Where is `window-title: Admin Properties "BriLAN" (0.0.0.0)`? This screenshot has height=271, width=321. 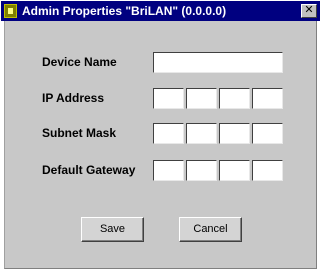 window-title: Admin Properties "BriLAN" (0.0.0.0) is located at coordinates (124, 11).